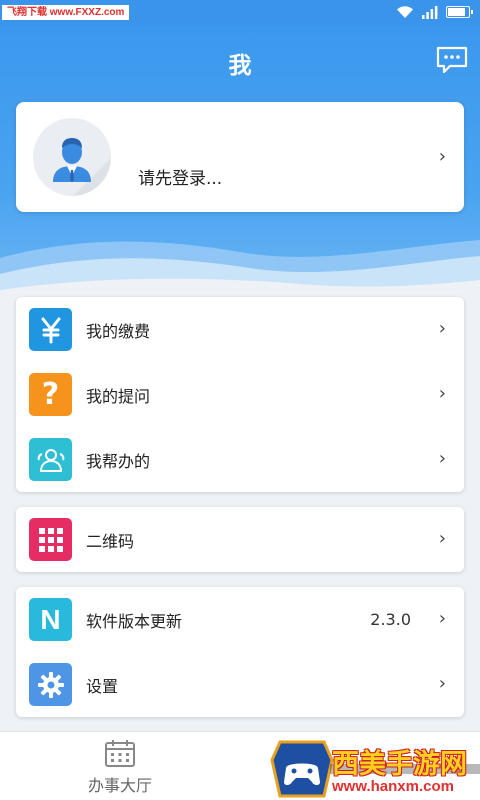  Describe the element at coordinates (390, 619) in the screenshot. I see `version-number: 2.3.0` at that location.